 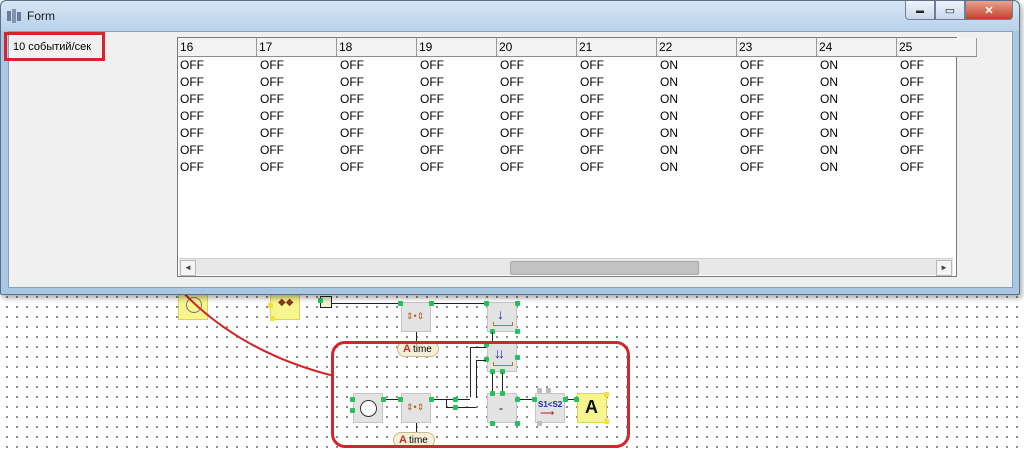 What do you see at coordinates (537, 47) in the screenshot?
I see `column-header: 20` at bounding box center [537, 47].